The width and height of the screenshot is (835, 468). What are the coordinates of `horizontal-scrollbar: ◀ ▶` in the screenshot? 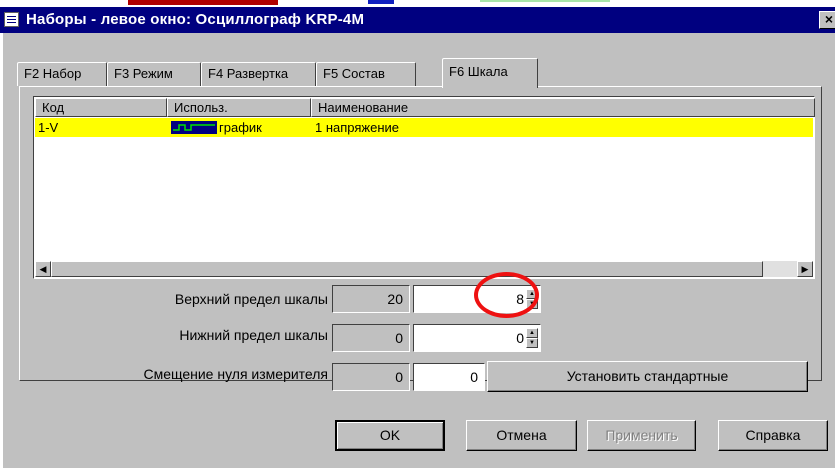 It's located at (424, 269).